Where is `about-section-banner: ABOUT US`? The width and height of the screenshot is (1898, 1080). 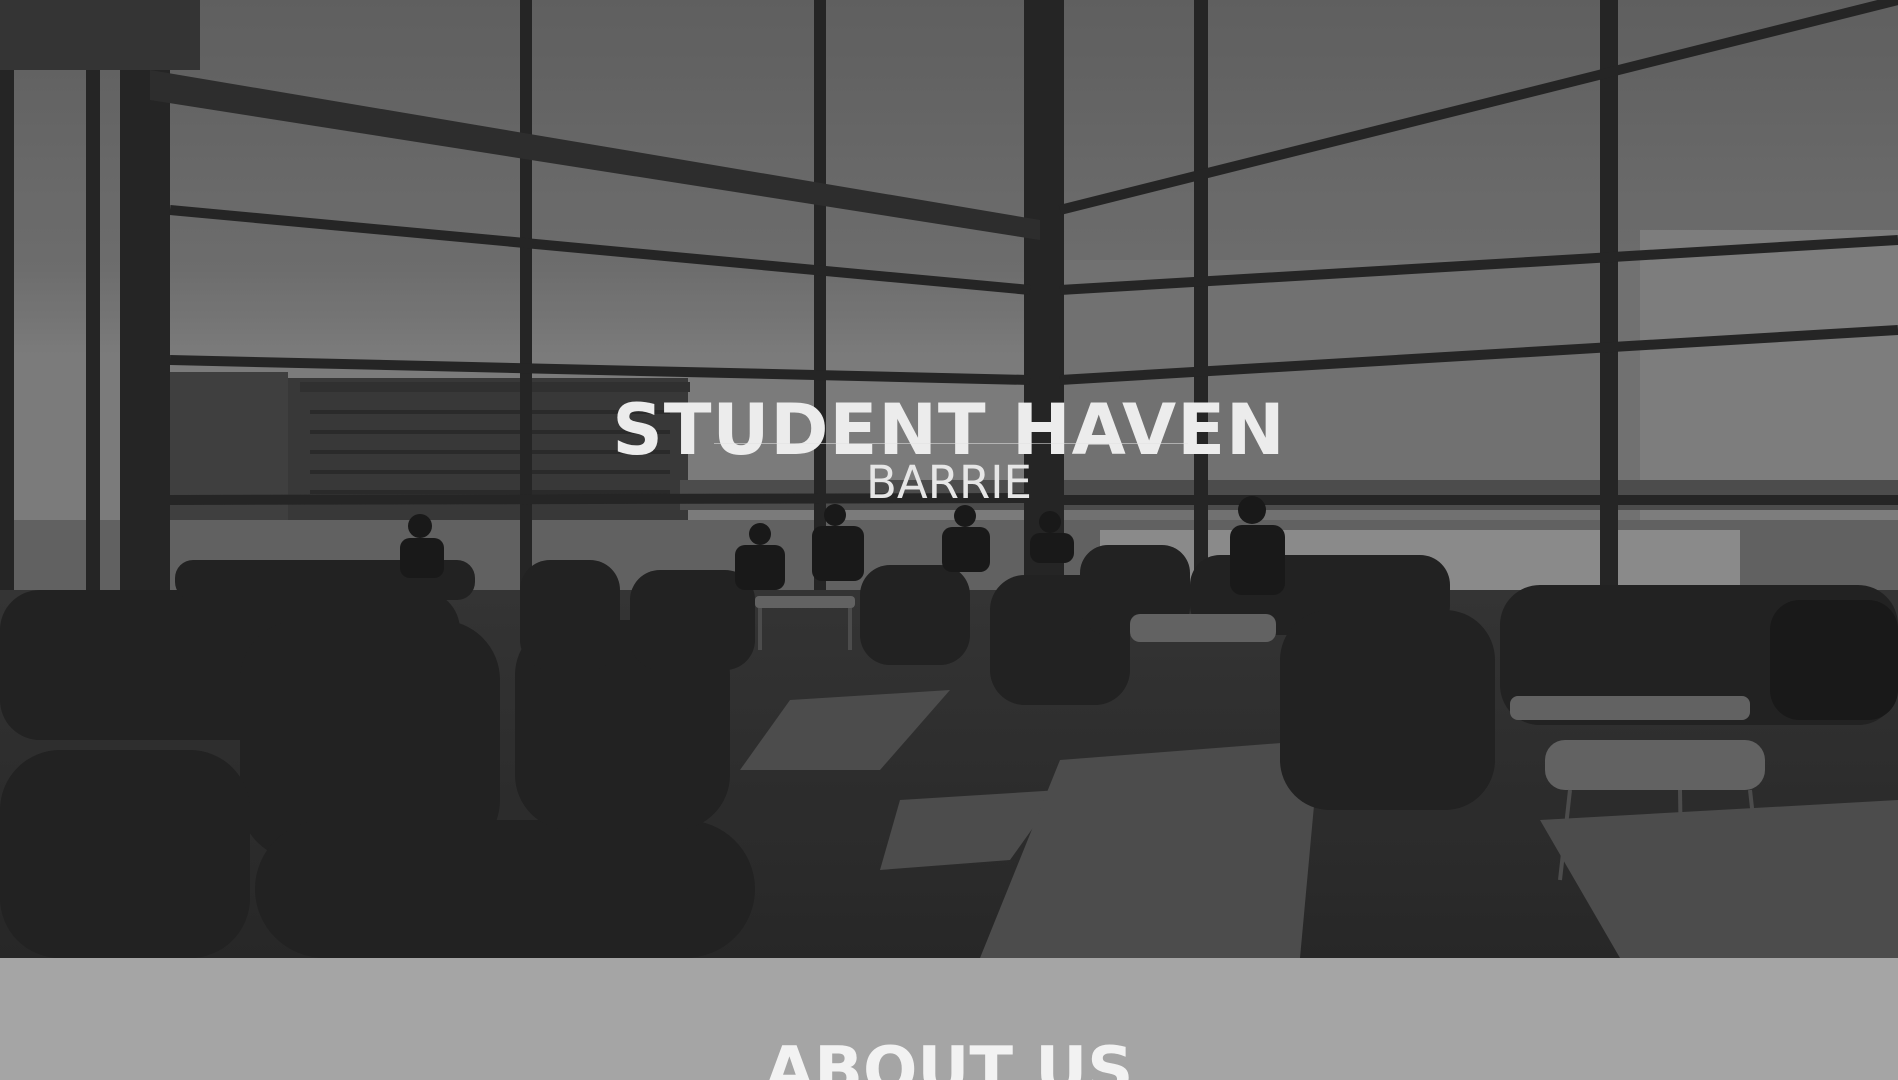
about-section-banner: ABOUT US is located at coordinates (949, 1019).